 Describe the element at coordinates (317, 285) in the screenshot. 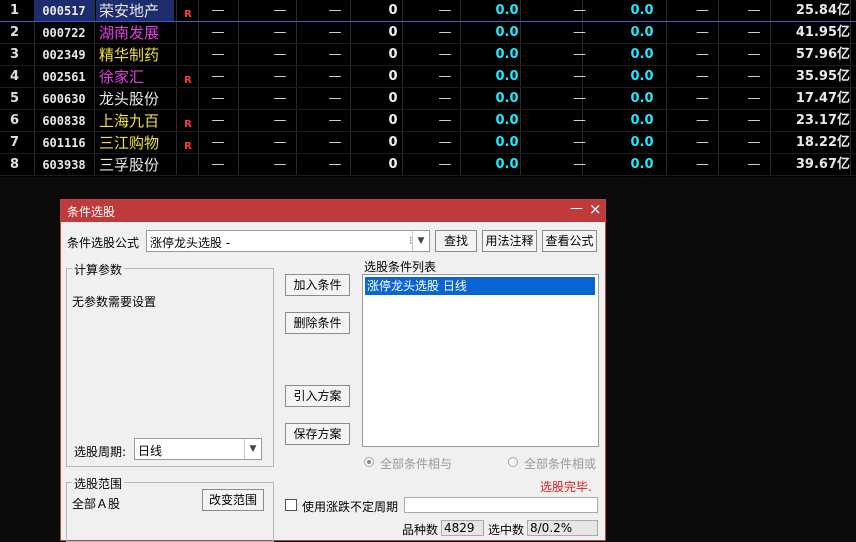

I see `add-condition-button: 加入条件` at that location.